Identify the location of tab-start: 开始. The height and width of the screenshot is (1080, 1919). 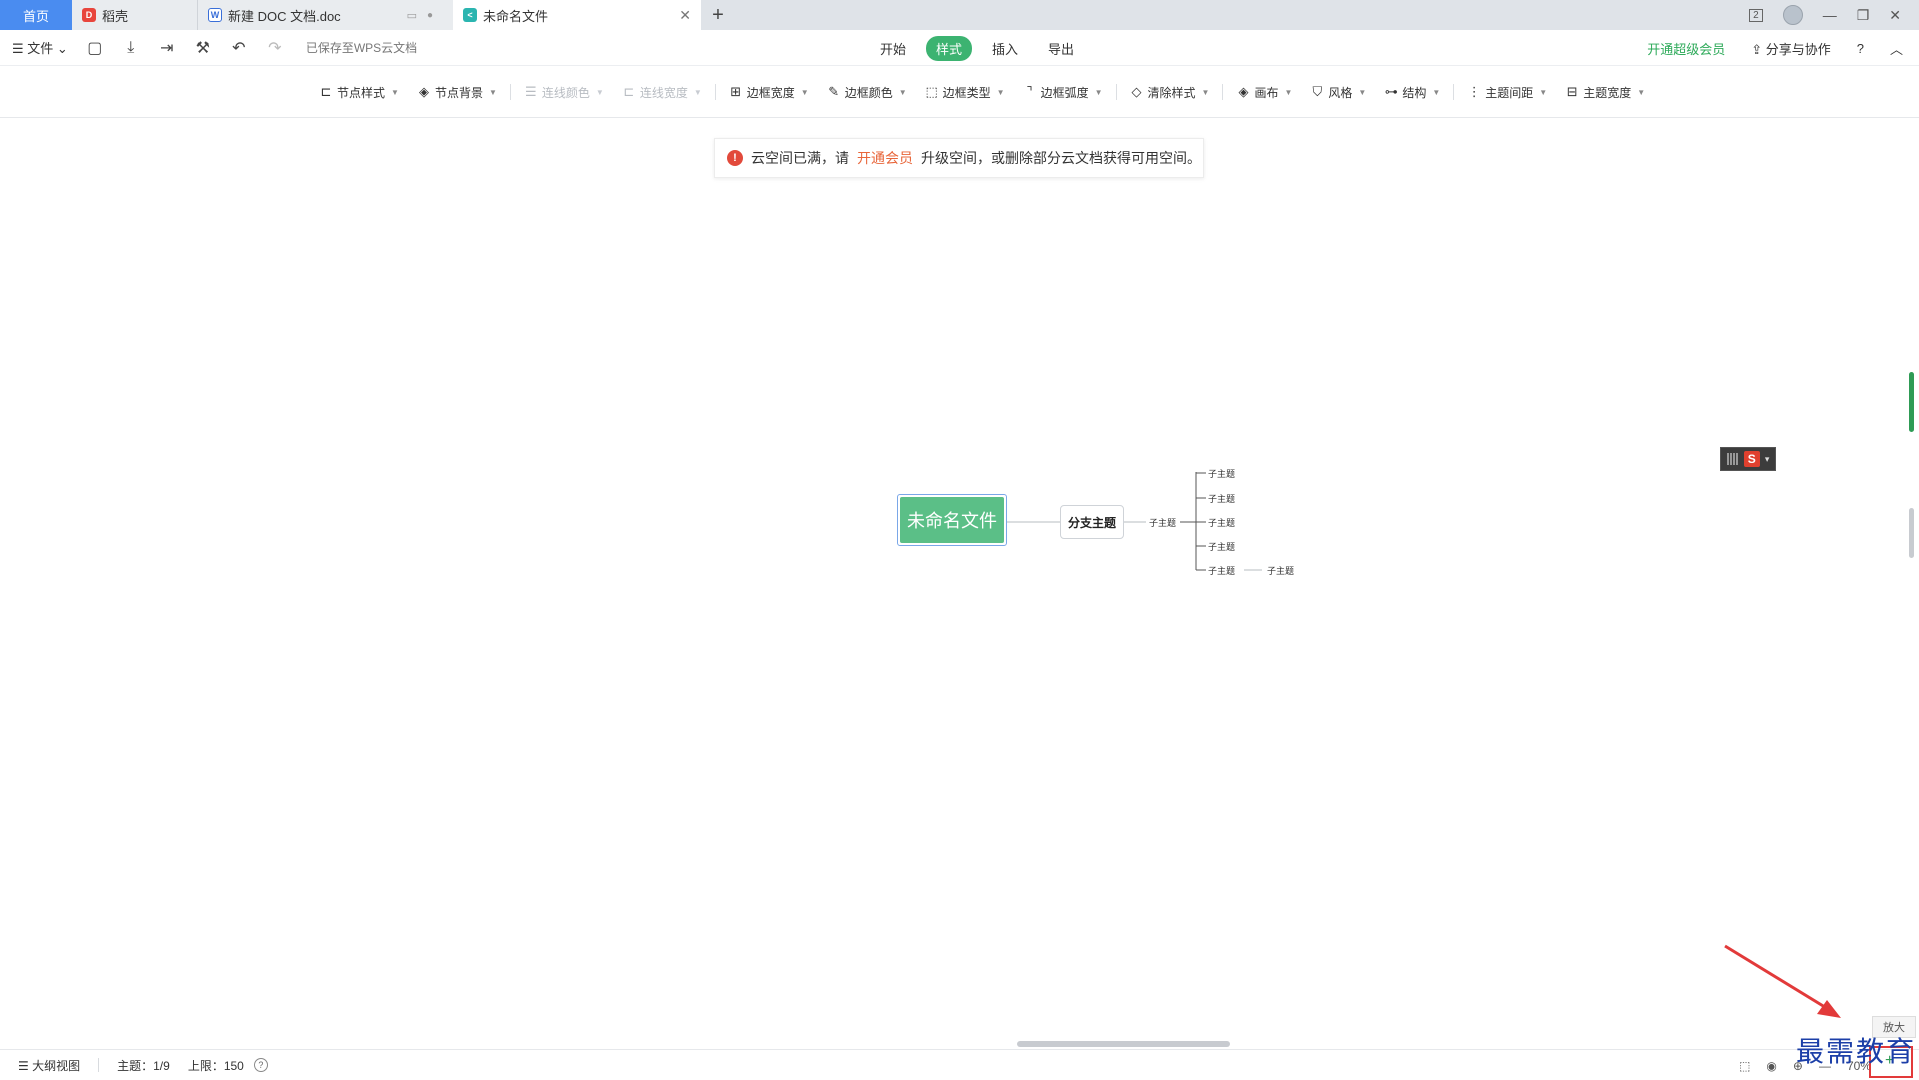
(893, 48).